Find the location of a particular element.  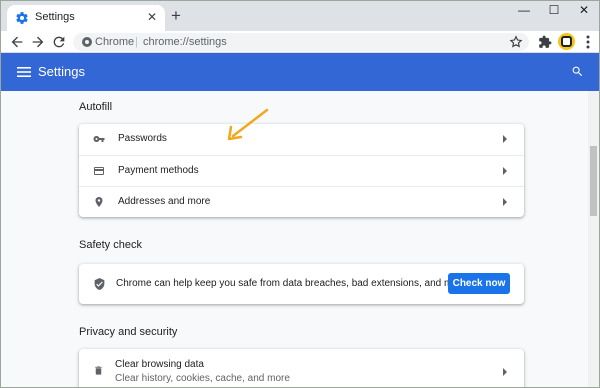

browser-toolbar: Chrome | chrome://settings is located at coordinates (300, 42).